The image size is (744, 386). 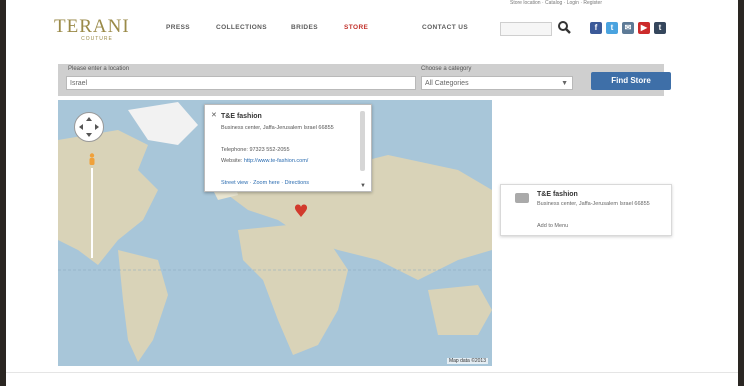 What do you see at coordinates (92, 158) in the screenshot?
I see `pegman-icon` at bounding box center [92, 158].